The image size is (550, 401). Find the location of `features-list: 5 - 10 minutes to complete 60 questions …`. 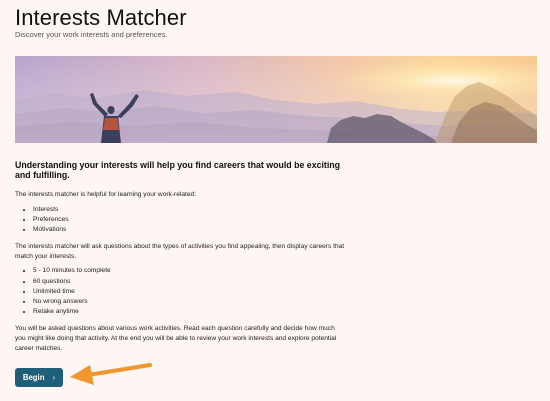

features-list: 5 - 10 minutes to complete 60 questions … is located at coordinates (180, 291).